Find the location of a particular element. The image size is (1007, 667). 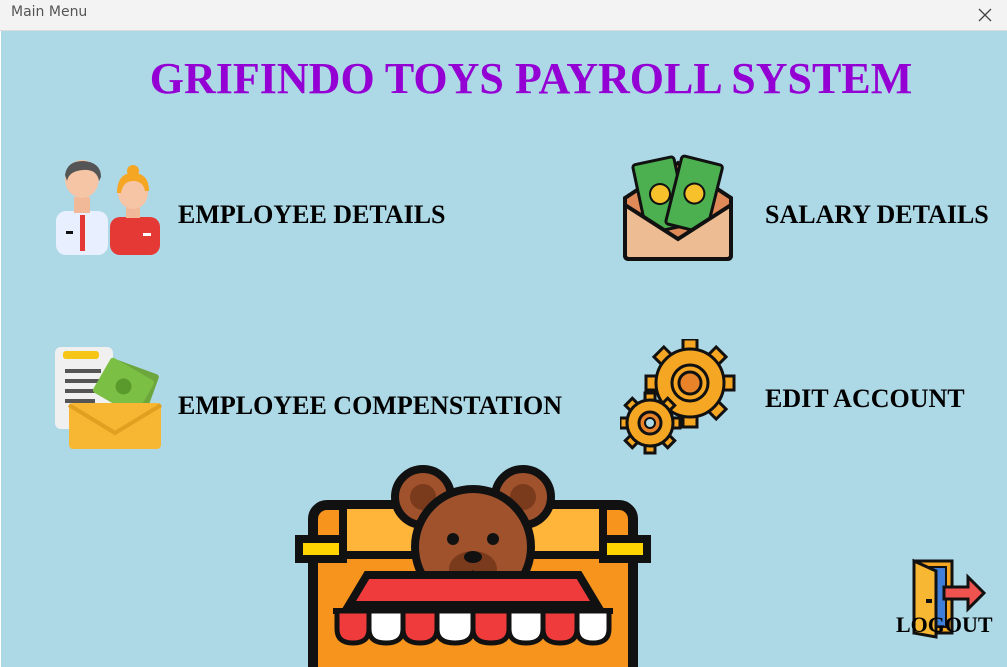

teddy-bear-toy-shop-icon is located at coordinates (473, 566).